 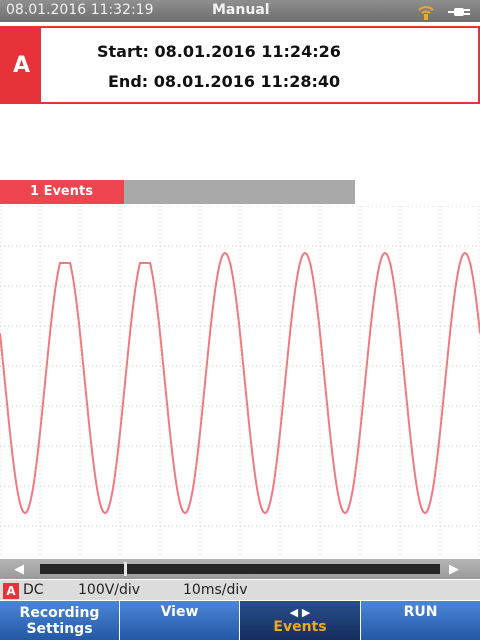 What do you see at coordinates (300, 626) in the screenshot?
I see `events-label: Events` at bounding box center [300, 626].